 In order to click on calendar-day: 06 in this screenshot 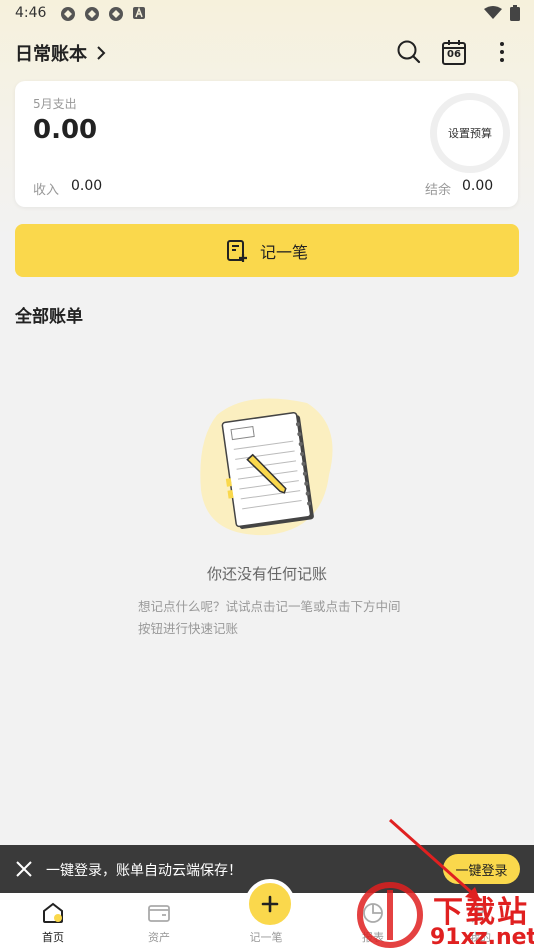, I will do `click(454, 54)`.